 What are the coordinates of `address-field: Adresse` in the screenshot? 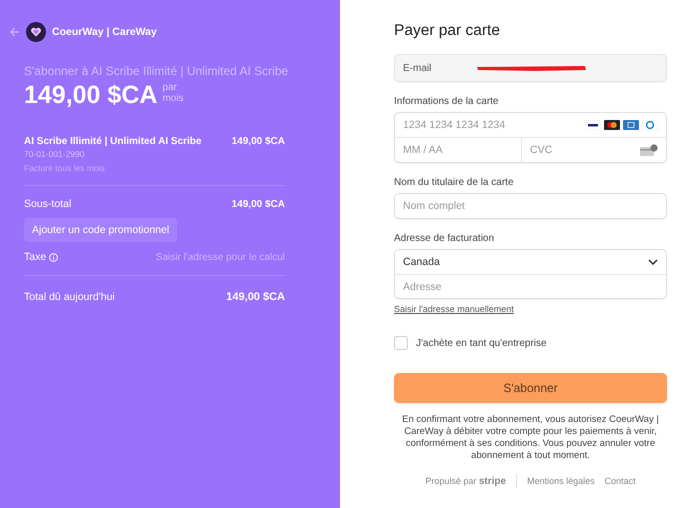 It's located at (530, 286).